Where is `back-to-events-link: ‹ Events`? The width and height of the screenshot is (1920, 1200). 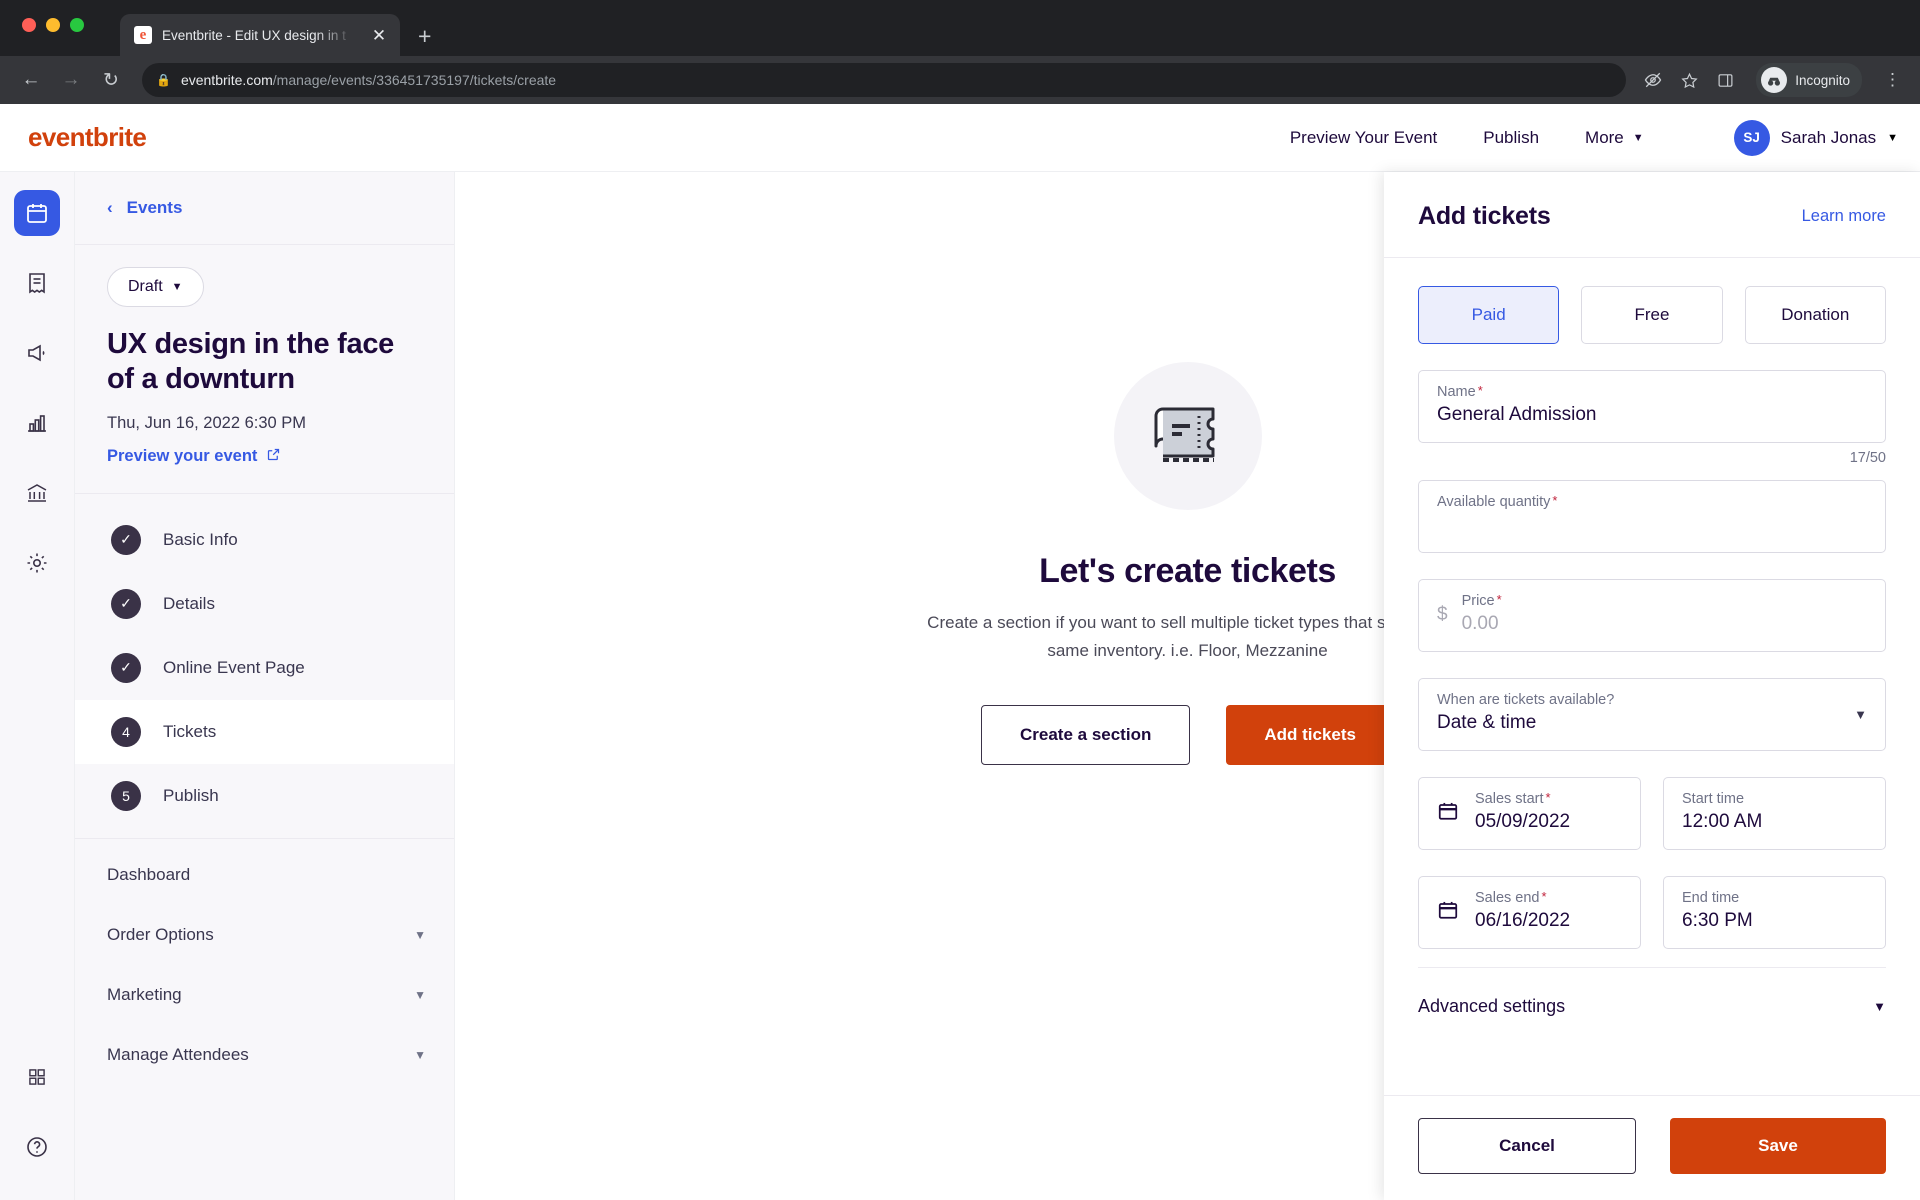
back-to-events-link: ‹ Events is located at coordinates (264, 208).